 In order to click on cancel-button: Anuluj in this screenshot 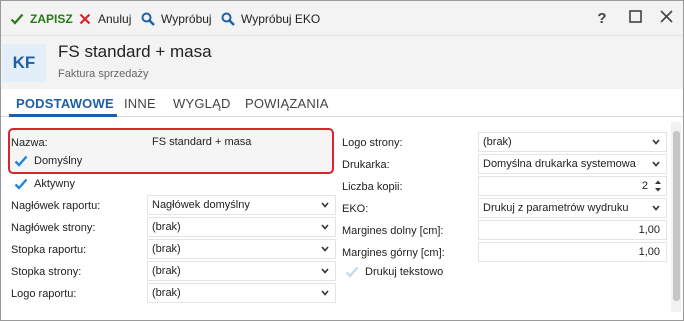, I will do `click(104, 19)`.